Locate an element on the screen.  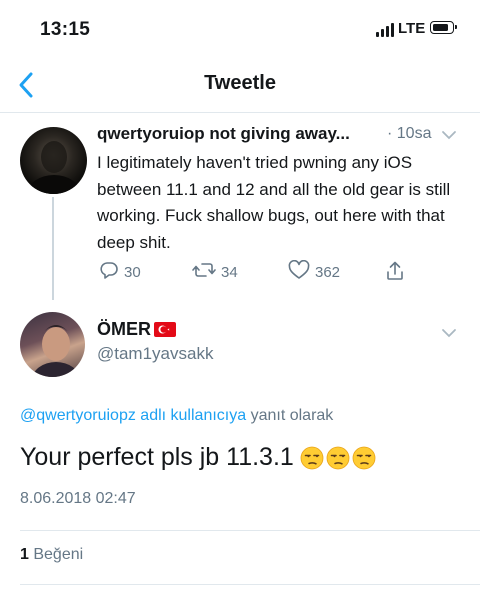
turkey-flag-icon is located at coordinates (165, 329).